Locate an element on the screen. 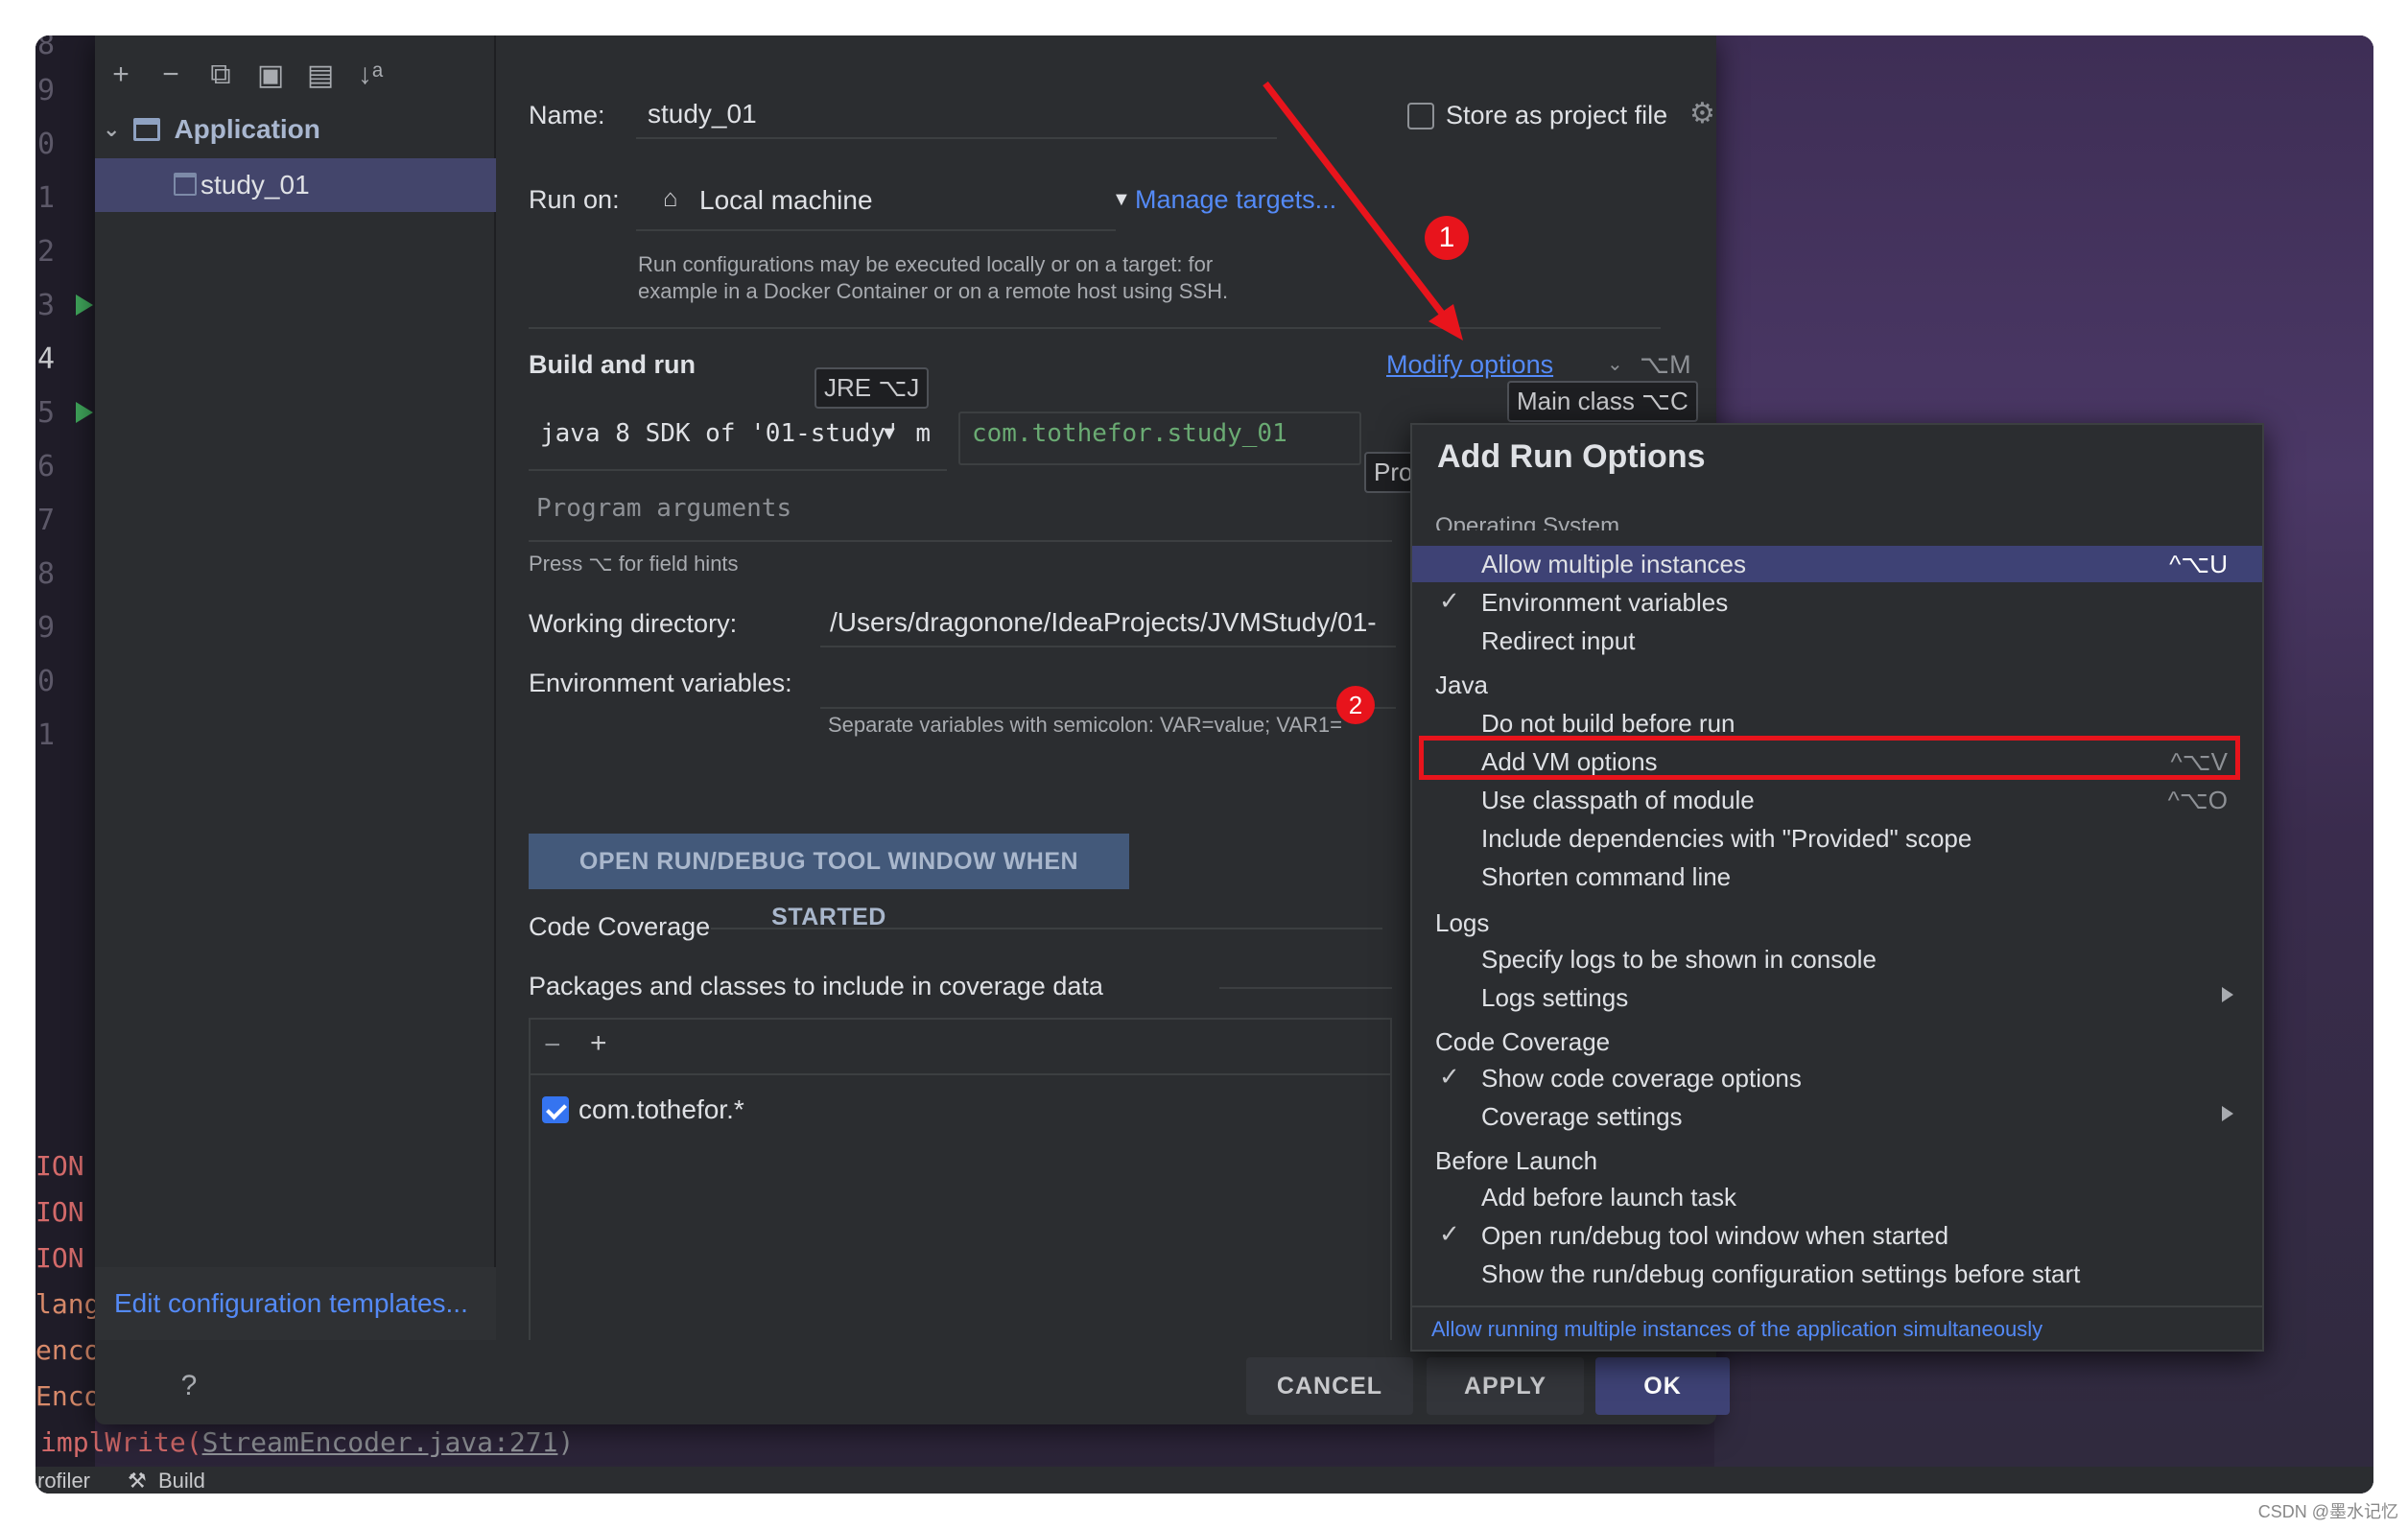  annotation-badge: 1 is located at coordinates (1447, 238).